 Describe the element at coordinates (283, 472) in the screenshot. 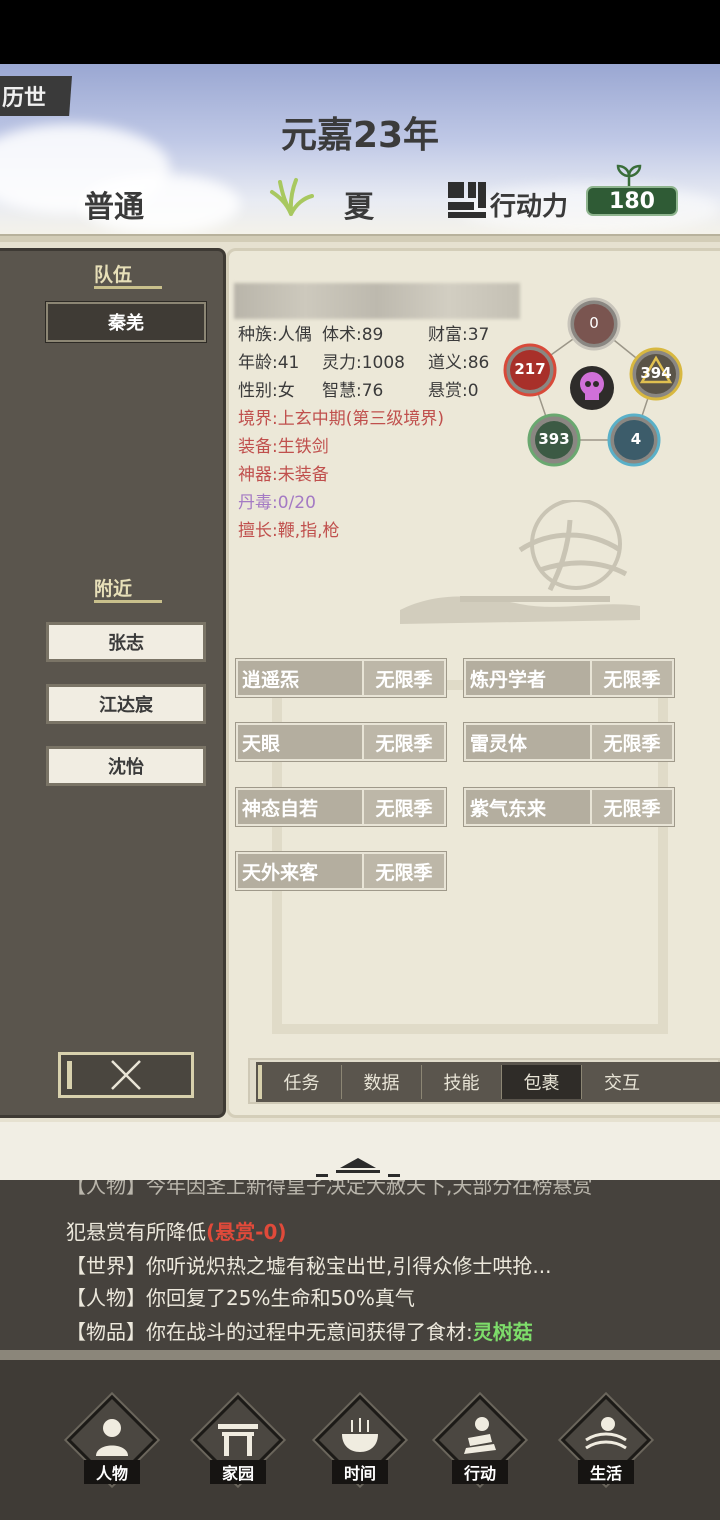

I see `stat-artifact: 神器:未装备` at that location.